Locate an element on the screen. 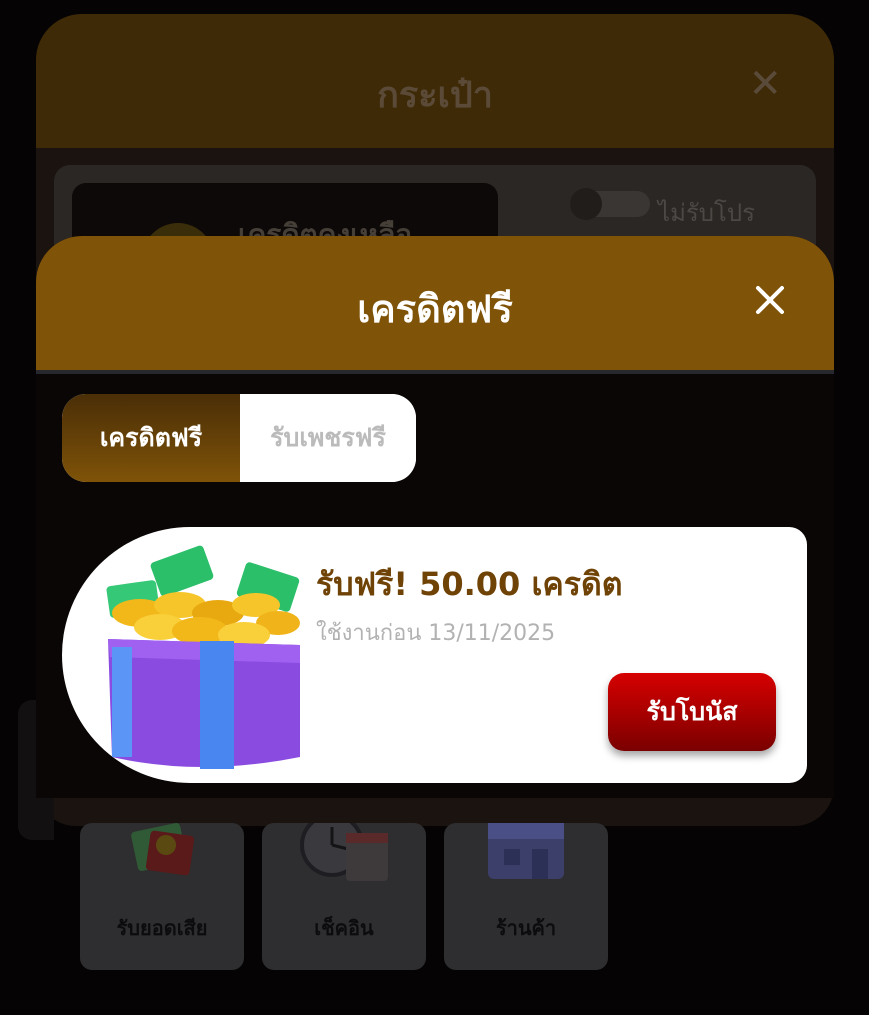 This screenshot has height=1015, width=869. tab-bar: เครดิตฟรี รับเพชรฟรี is located at coordinates (239, 438).